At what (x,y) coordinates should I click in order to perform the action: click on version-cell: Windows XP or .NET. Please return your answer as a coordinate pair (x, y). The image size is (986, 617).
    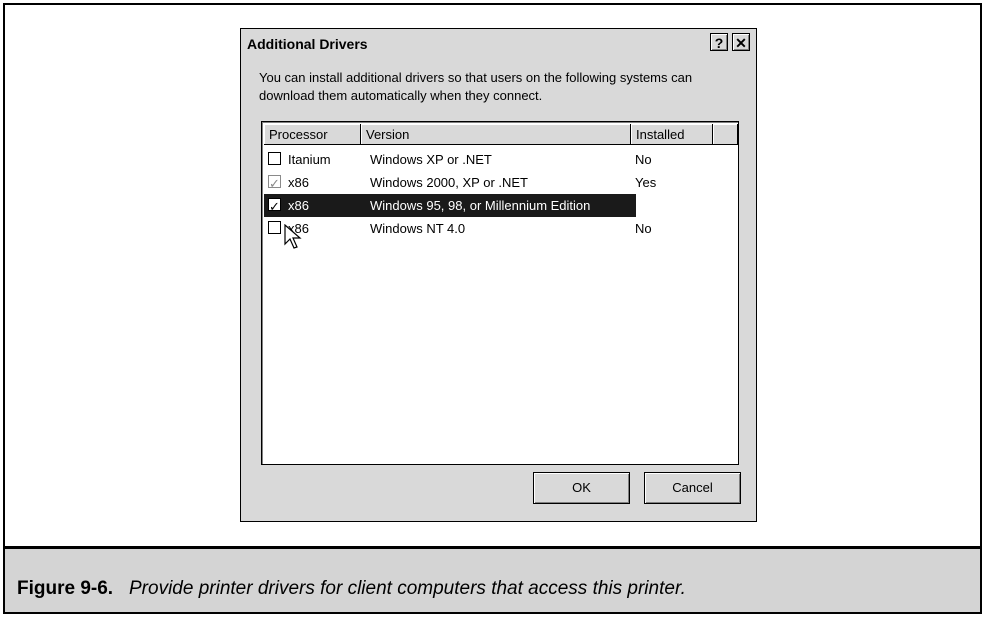
    Looking at the image, I should click on (431, 159).